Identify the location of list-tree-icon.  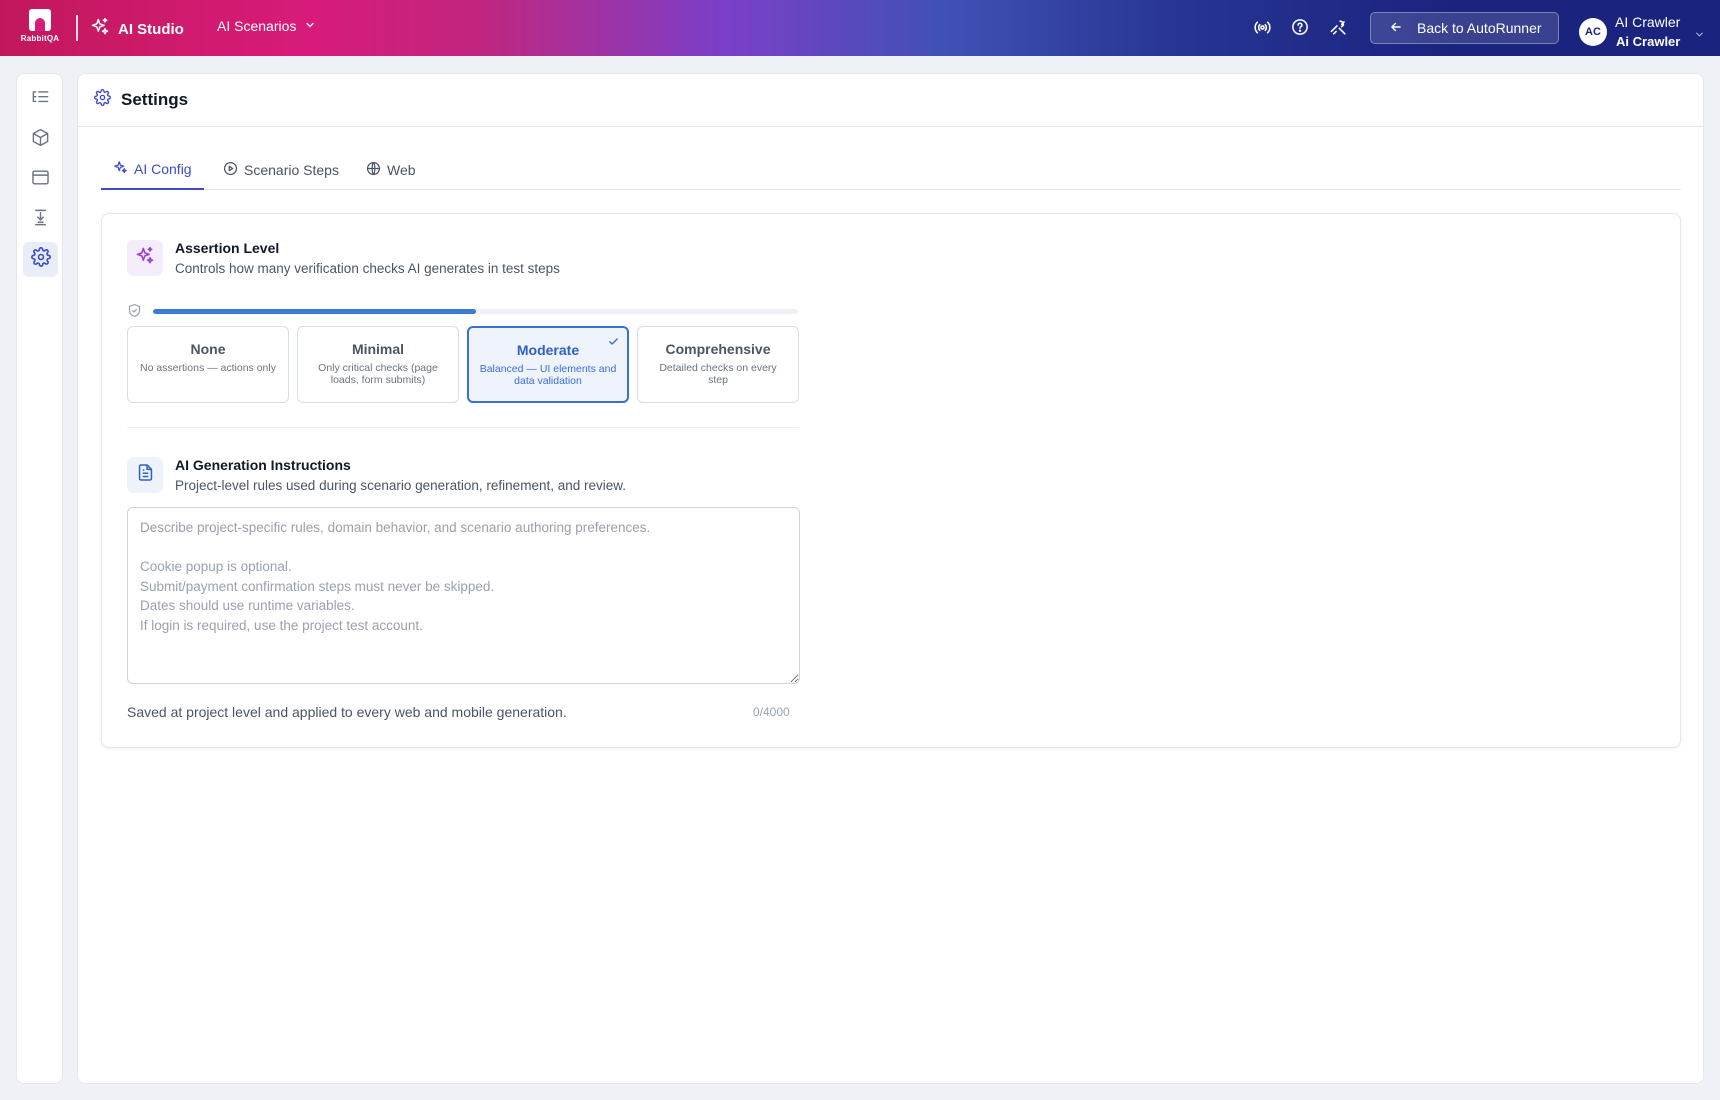
(40, 100).